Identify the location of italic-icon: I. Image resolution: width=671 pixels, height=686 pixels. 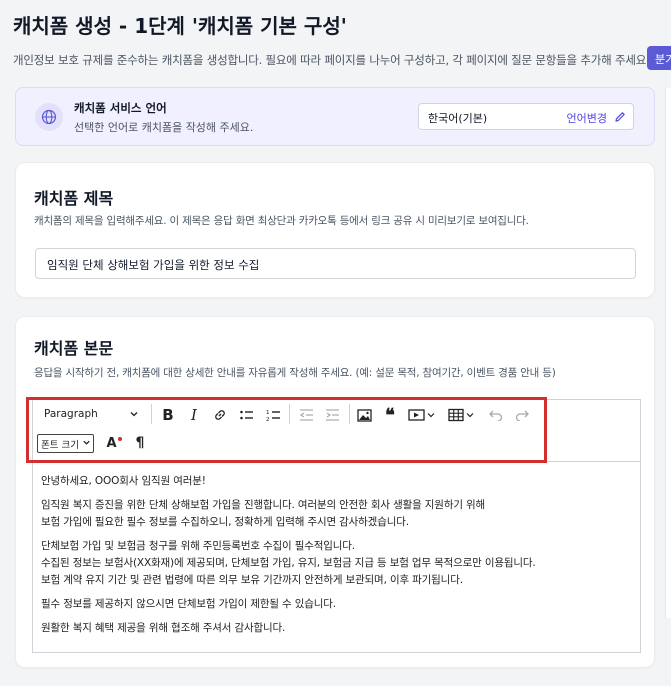
(194, 415).